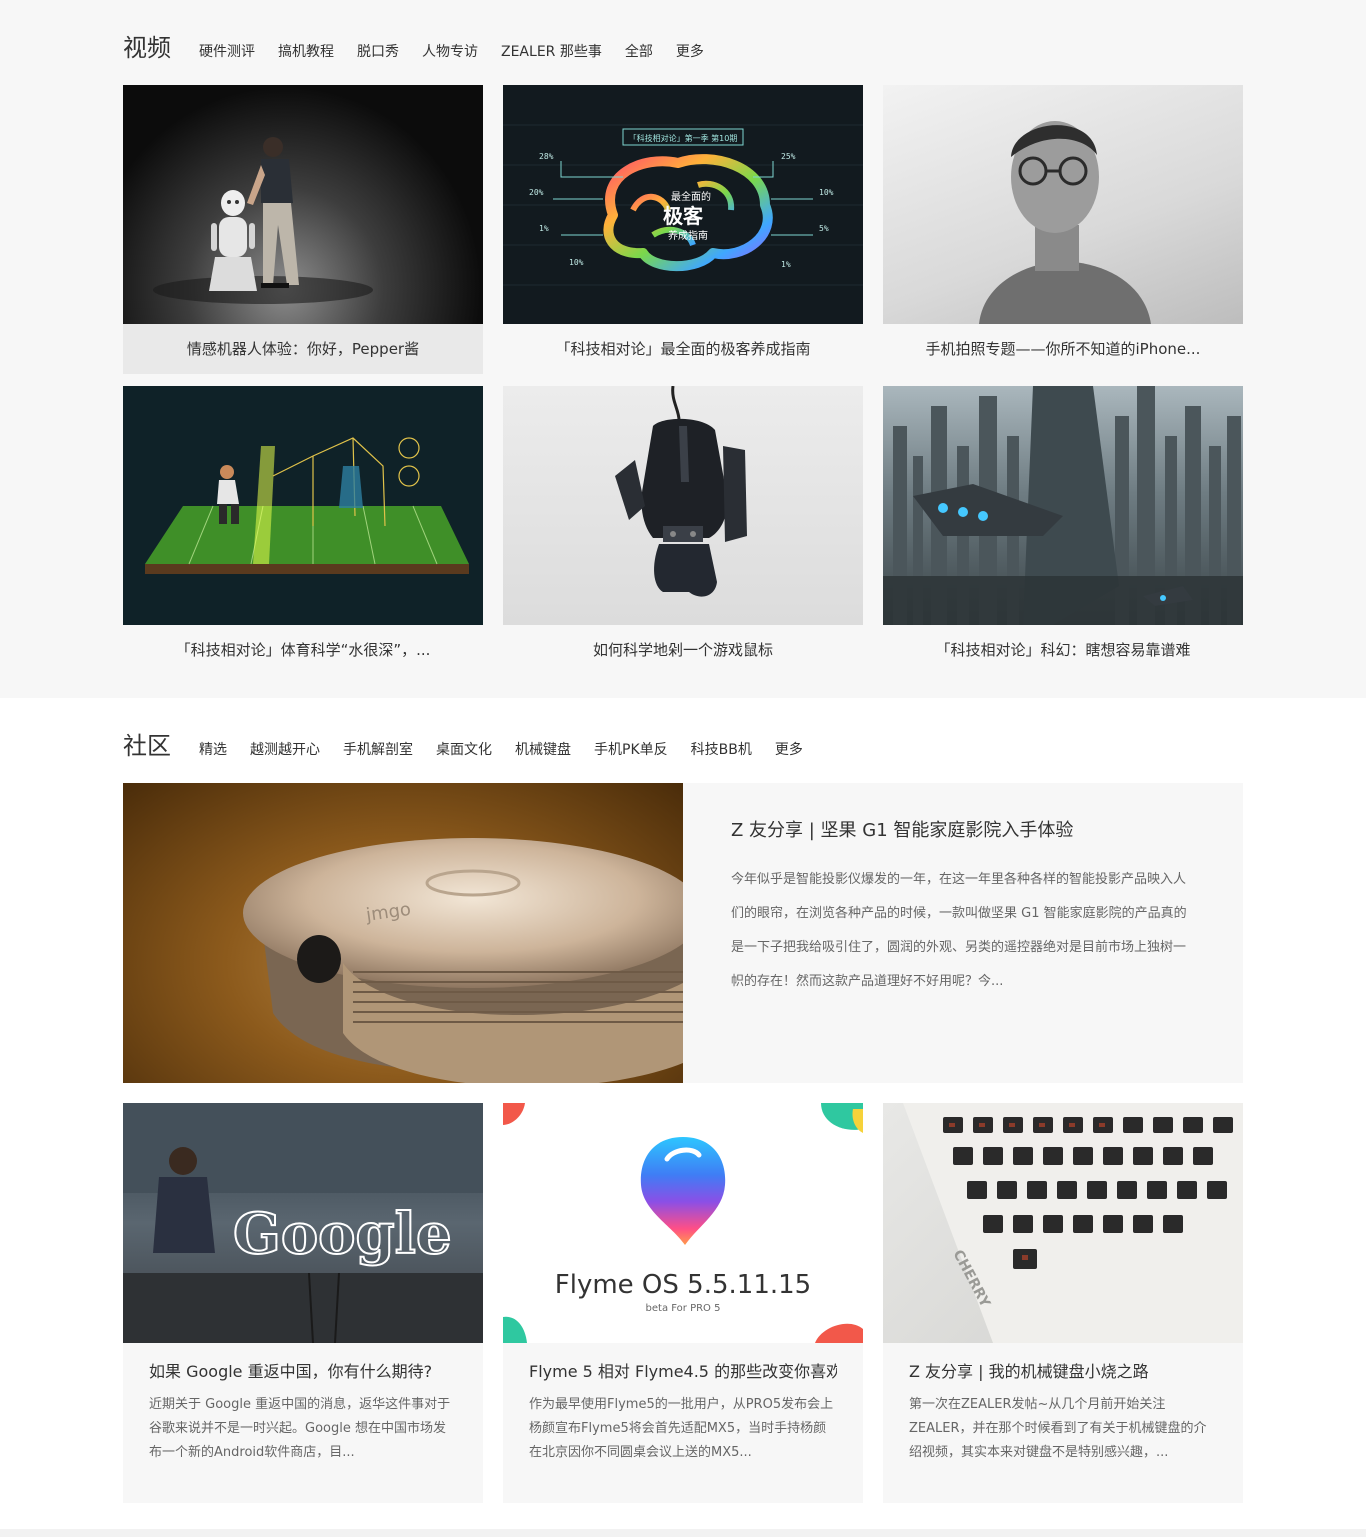 This screenshot has height=1537, width=1366. What do you see at coordinates (683, 138) in the screenshot?
I see `brain-badge-text: 「科技相对论」第一季 第10期` at bounding box center [683, 138].